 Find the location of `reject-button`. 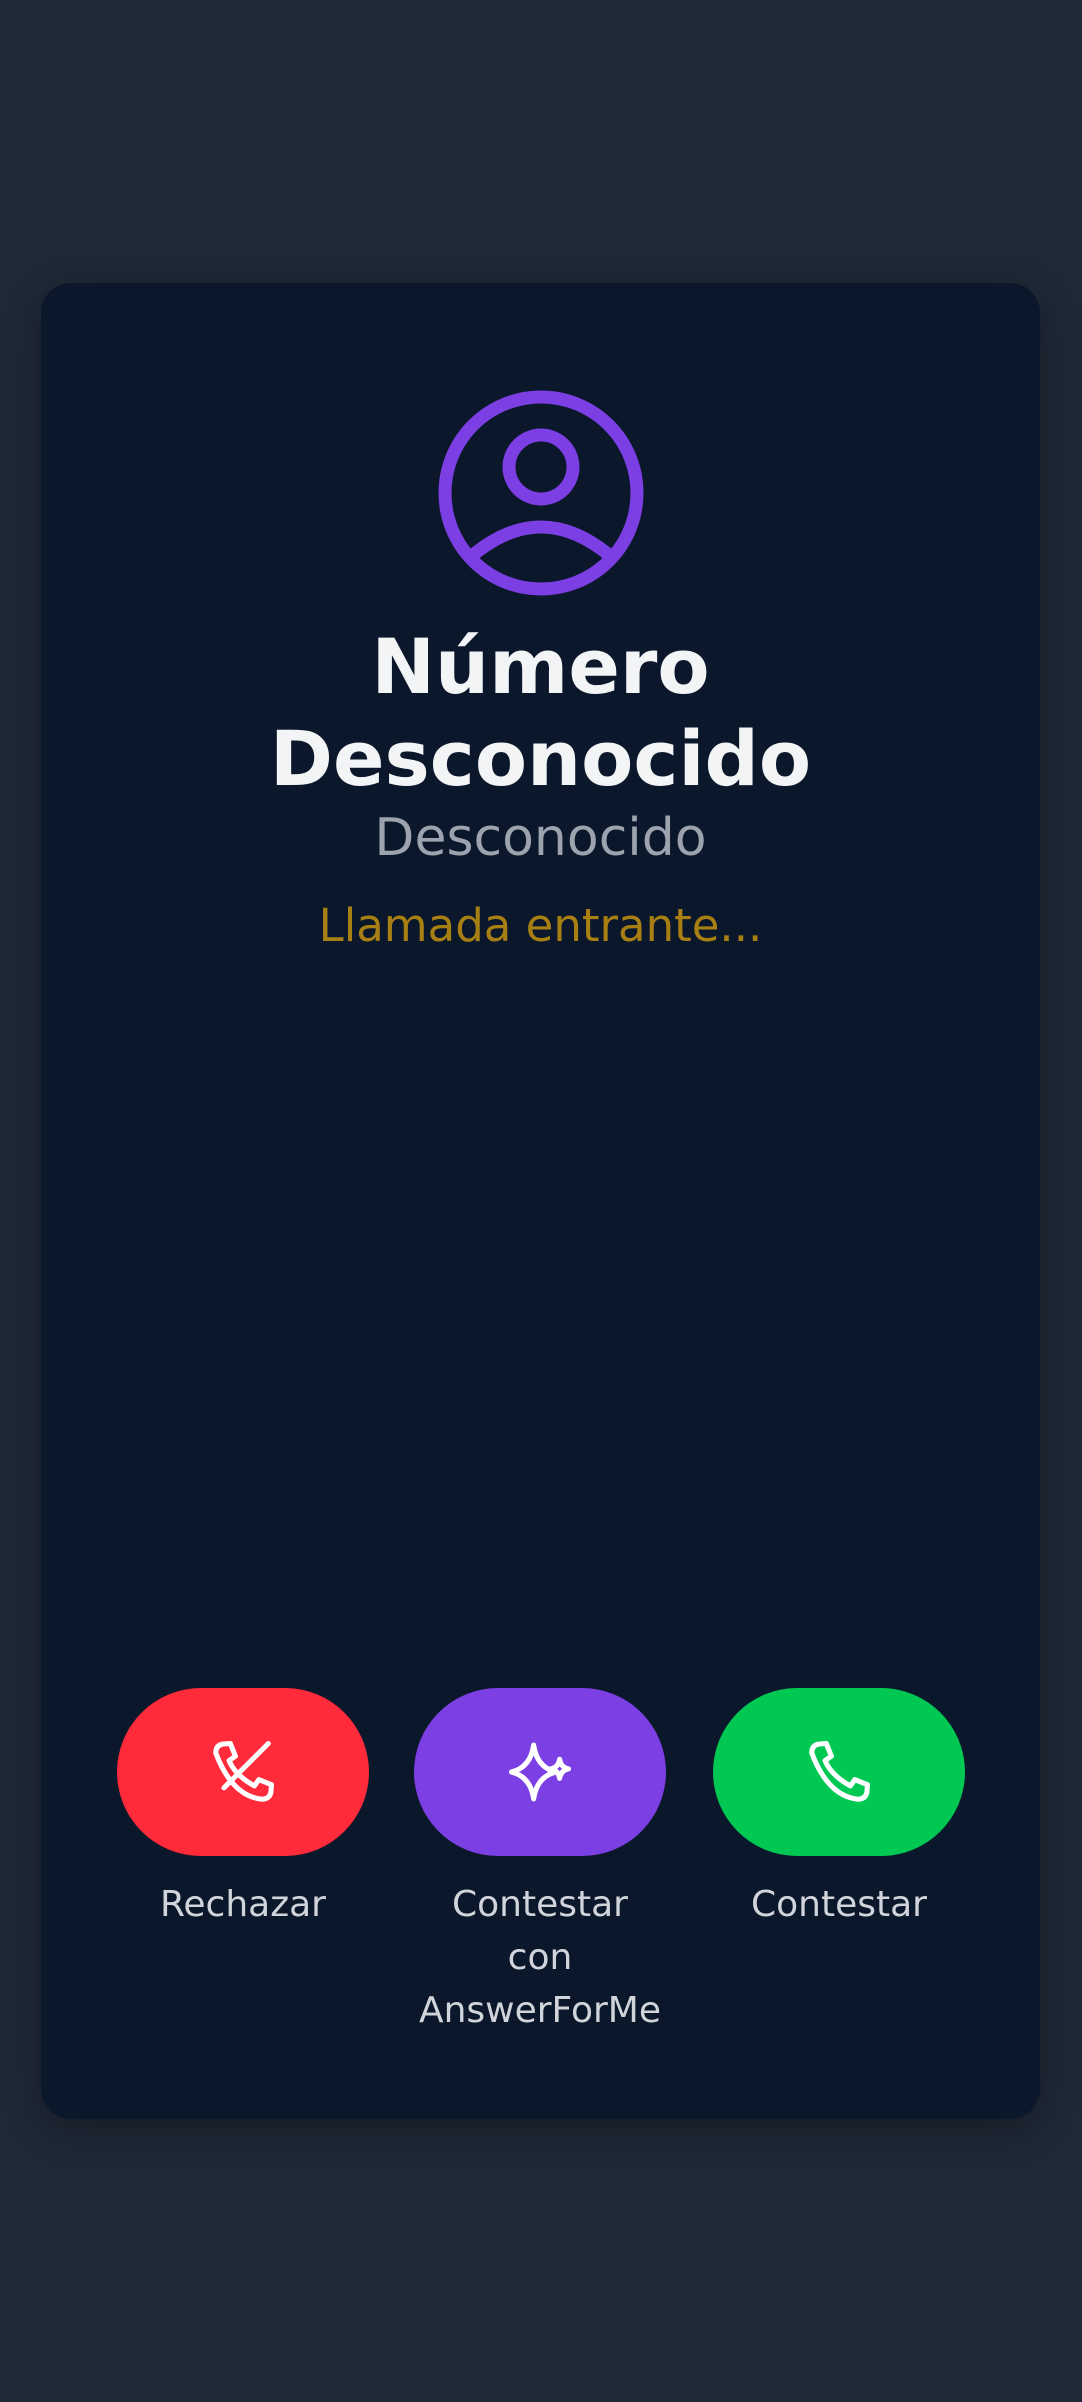

reject-button is located at coordinates (243, 1772).